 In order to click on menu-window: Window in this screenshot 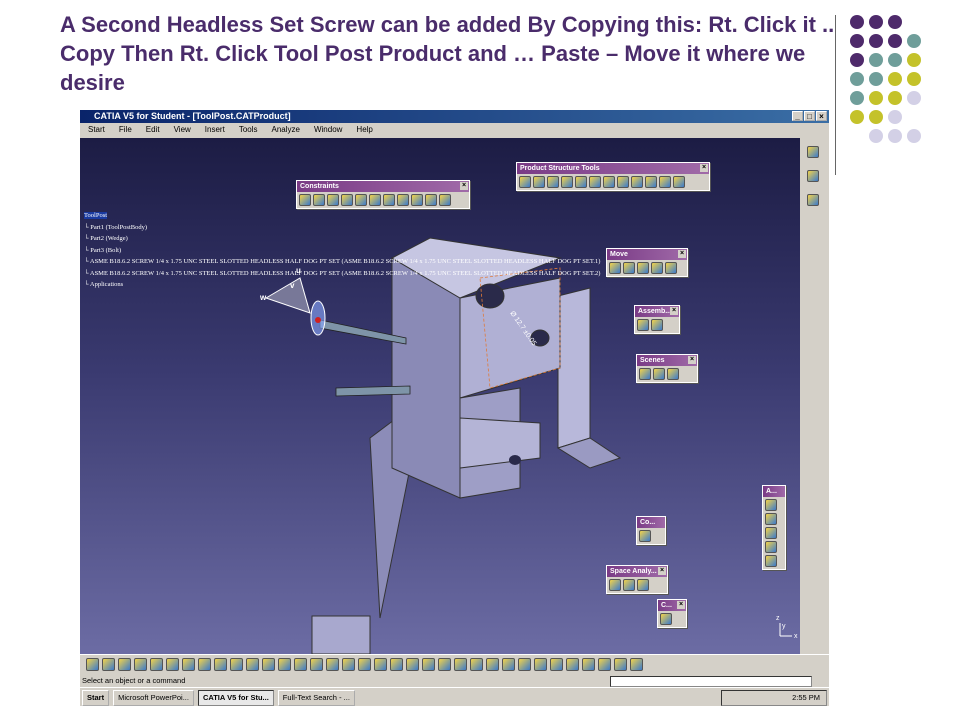, I will do `click(328, 130)`.